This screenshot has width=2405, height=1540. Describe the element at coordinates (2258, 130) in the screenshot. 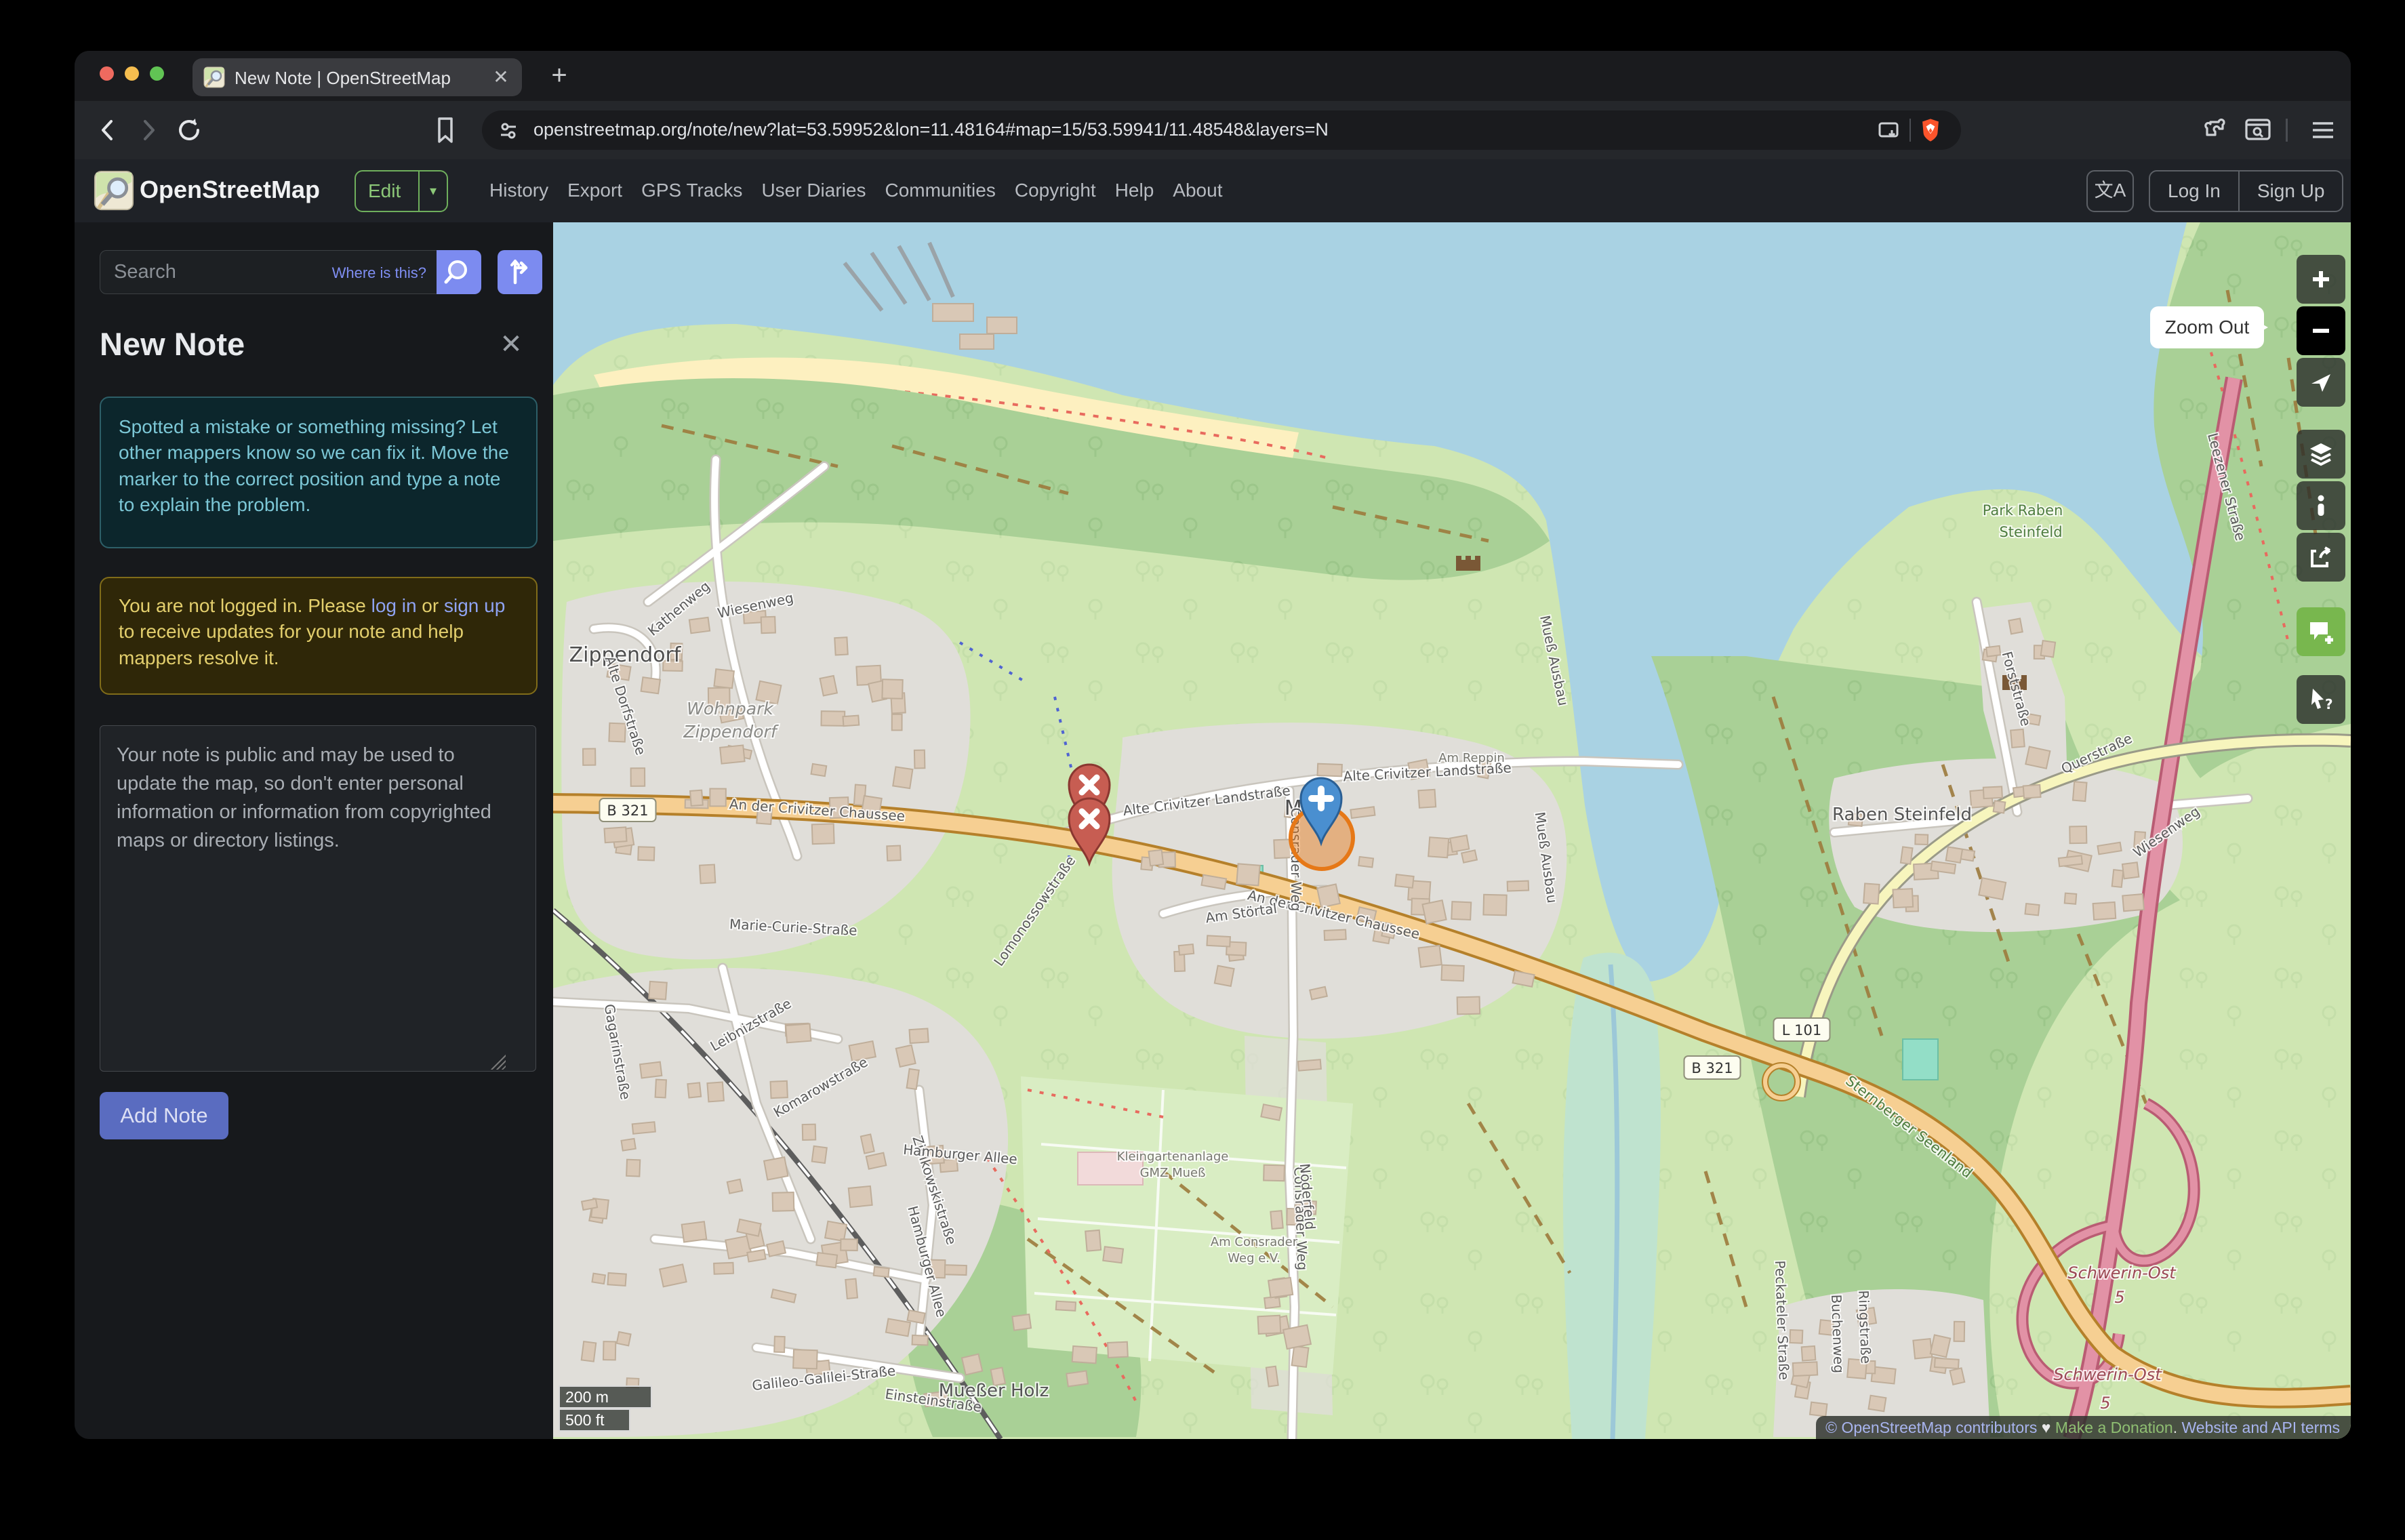

I see `sidebar-search-icon` at that location.